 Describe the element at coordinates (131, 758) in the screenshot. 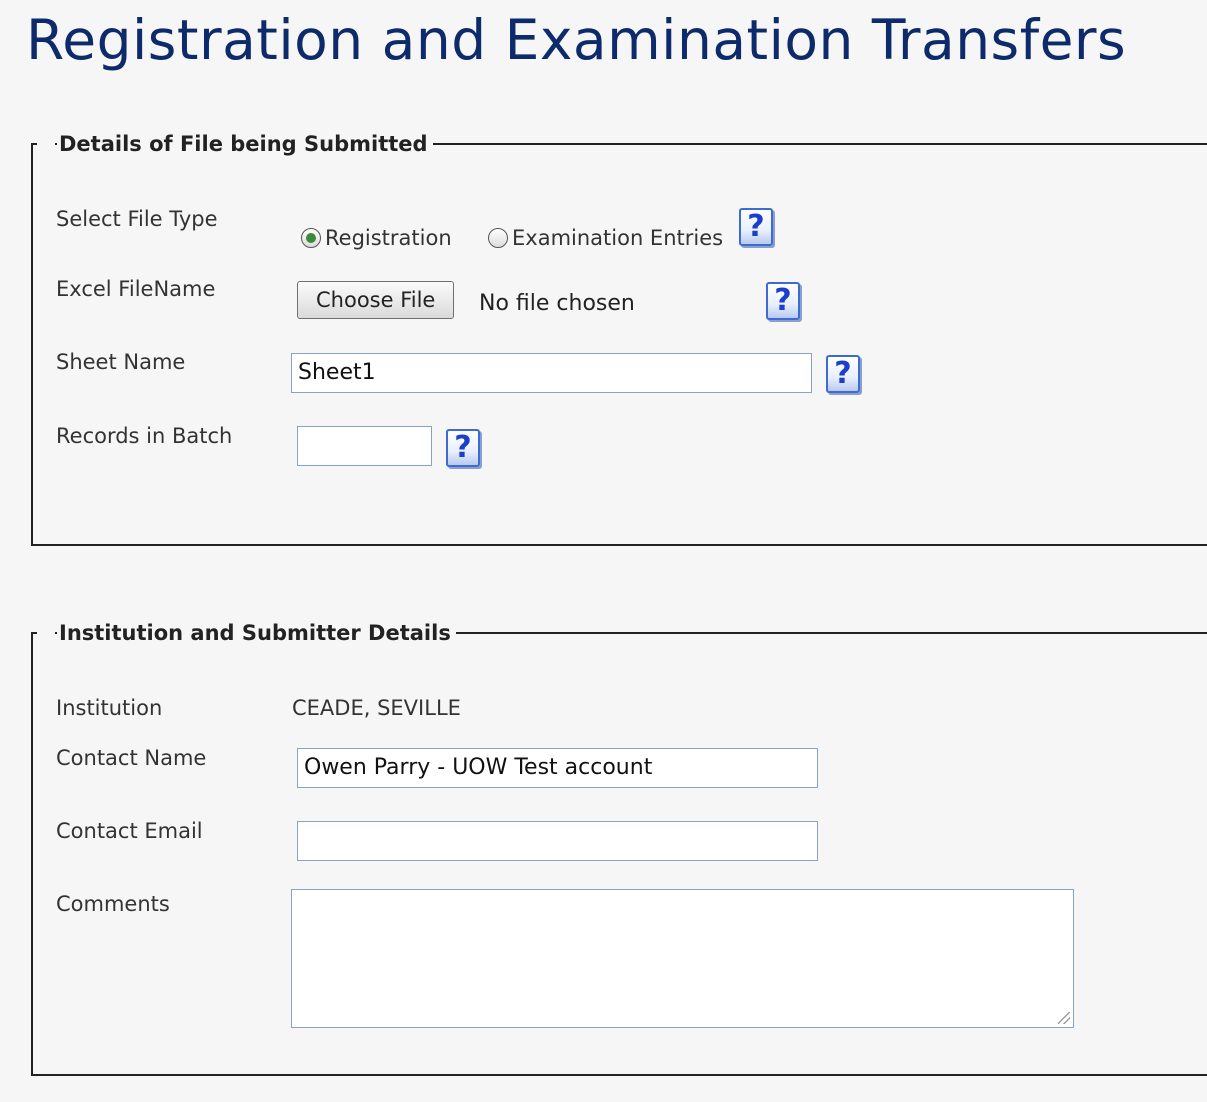

I see `contact-name-label: Contact Name` at that location.